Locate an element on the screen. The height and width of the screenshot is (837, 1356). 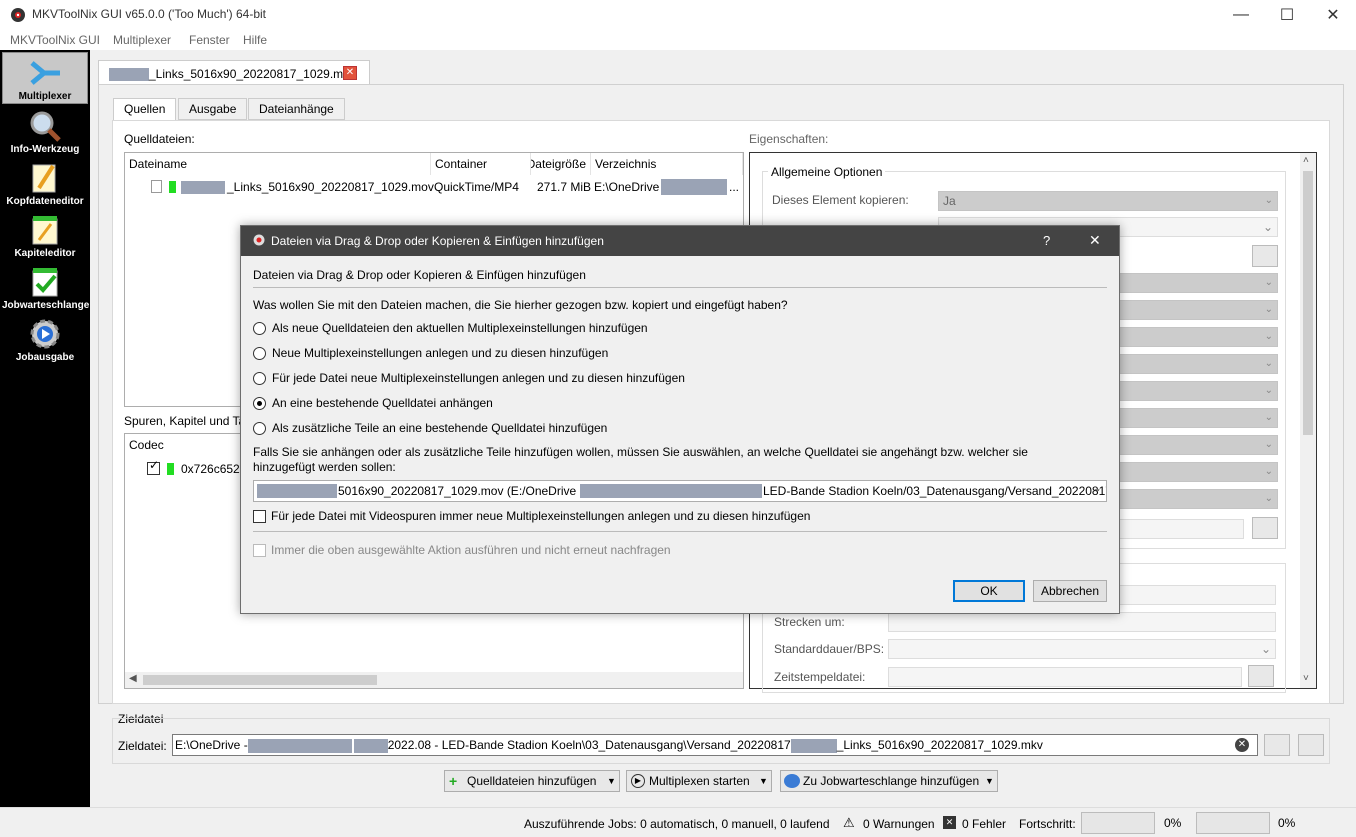
close-tab-icon: ✕ is located at coordinates (350, 73).